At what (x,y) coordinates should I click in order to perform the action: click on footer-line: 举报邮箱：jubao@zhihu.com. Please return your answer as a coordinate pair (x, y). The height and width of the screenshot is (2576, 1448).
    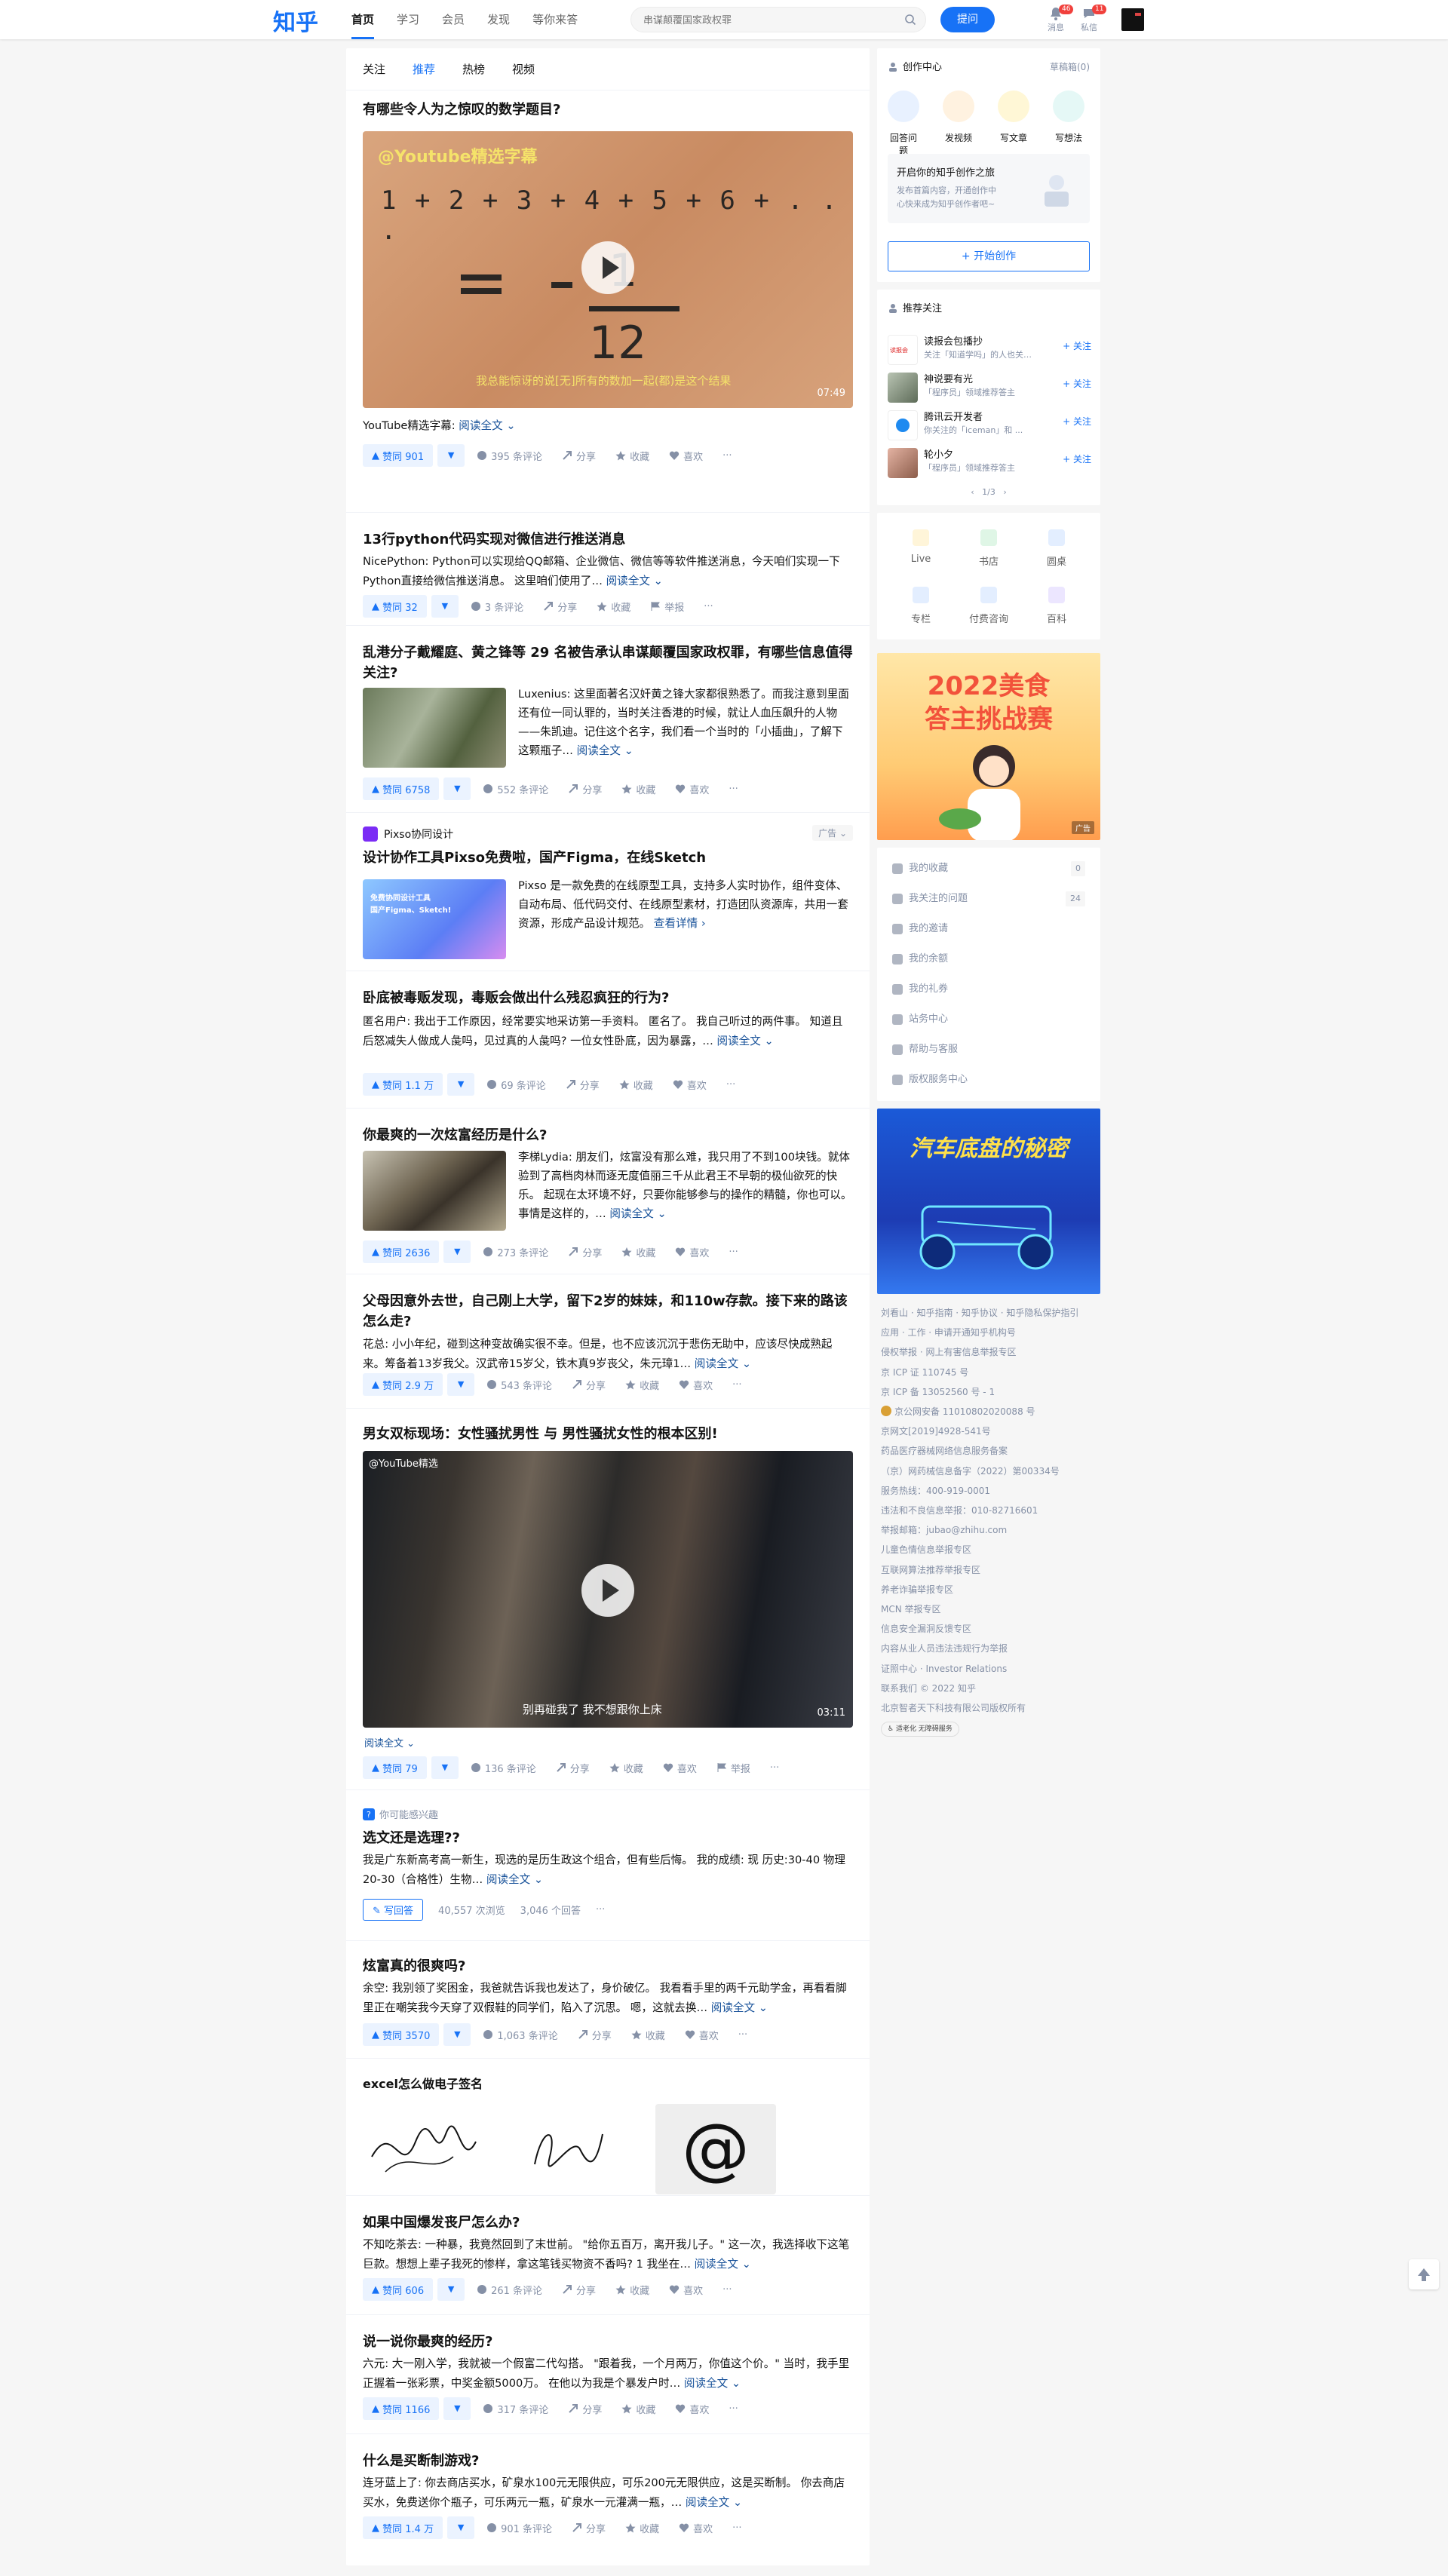
    Looking at the image, I should click on (990, 1530).